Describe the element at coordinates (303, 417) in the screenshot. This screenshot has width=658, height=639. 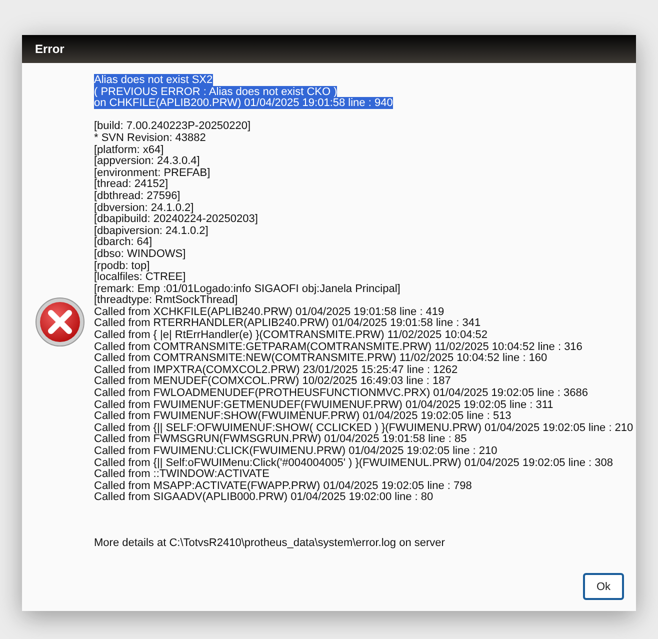
I see `log-line: Called from FWUIMENUF:SHOW(FWUIMENUF.PRW) 01/04/2025 19:02:05 line : 513` at that location.